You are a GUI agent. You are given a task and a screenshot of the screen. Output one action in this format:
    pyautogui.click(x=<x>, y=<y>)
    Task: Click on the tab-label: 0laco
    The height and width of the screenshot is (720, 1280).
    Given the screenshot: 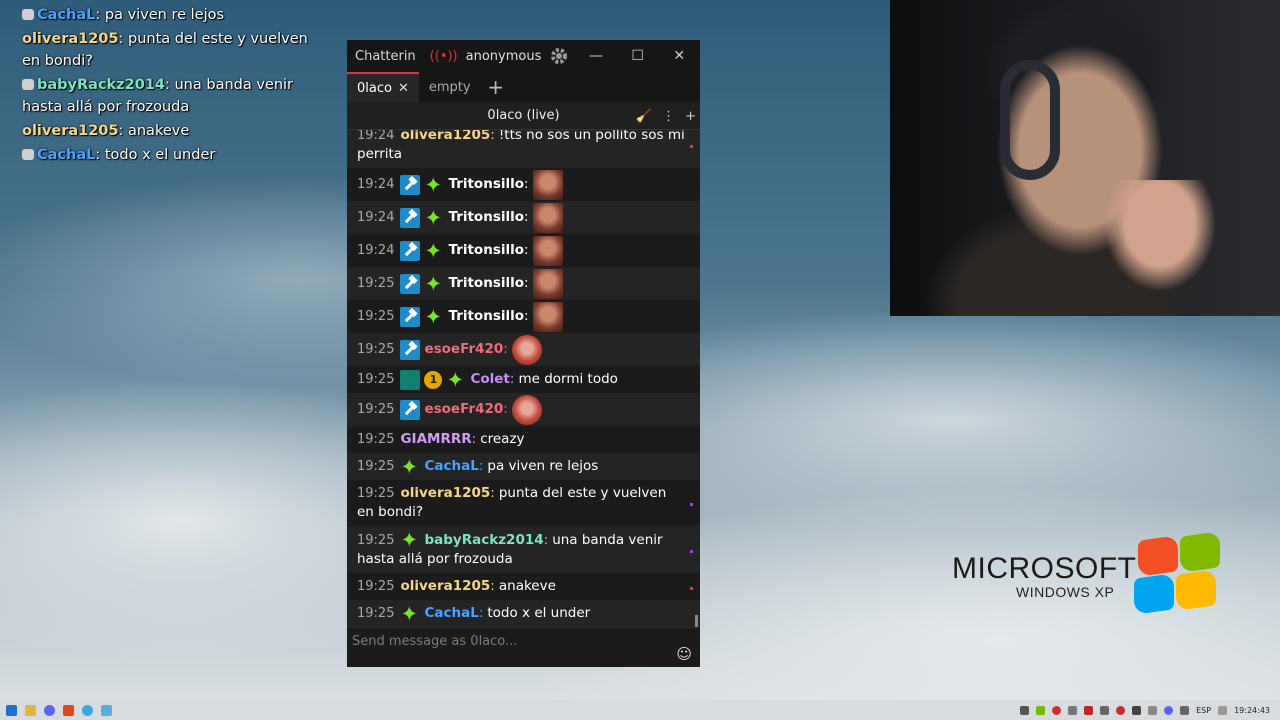 What is the action you would take?
    pyautogui.click(x=374, y=88)
    